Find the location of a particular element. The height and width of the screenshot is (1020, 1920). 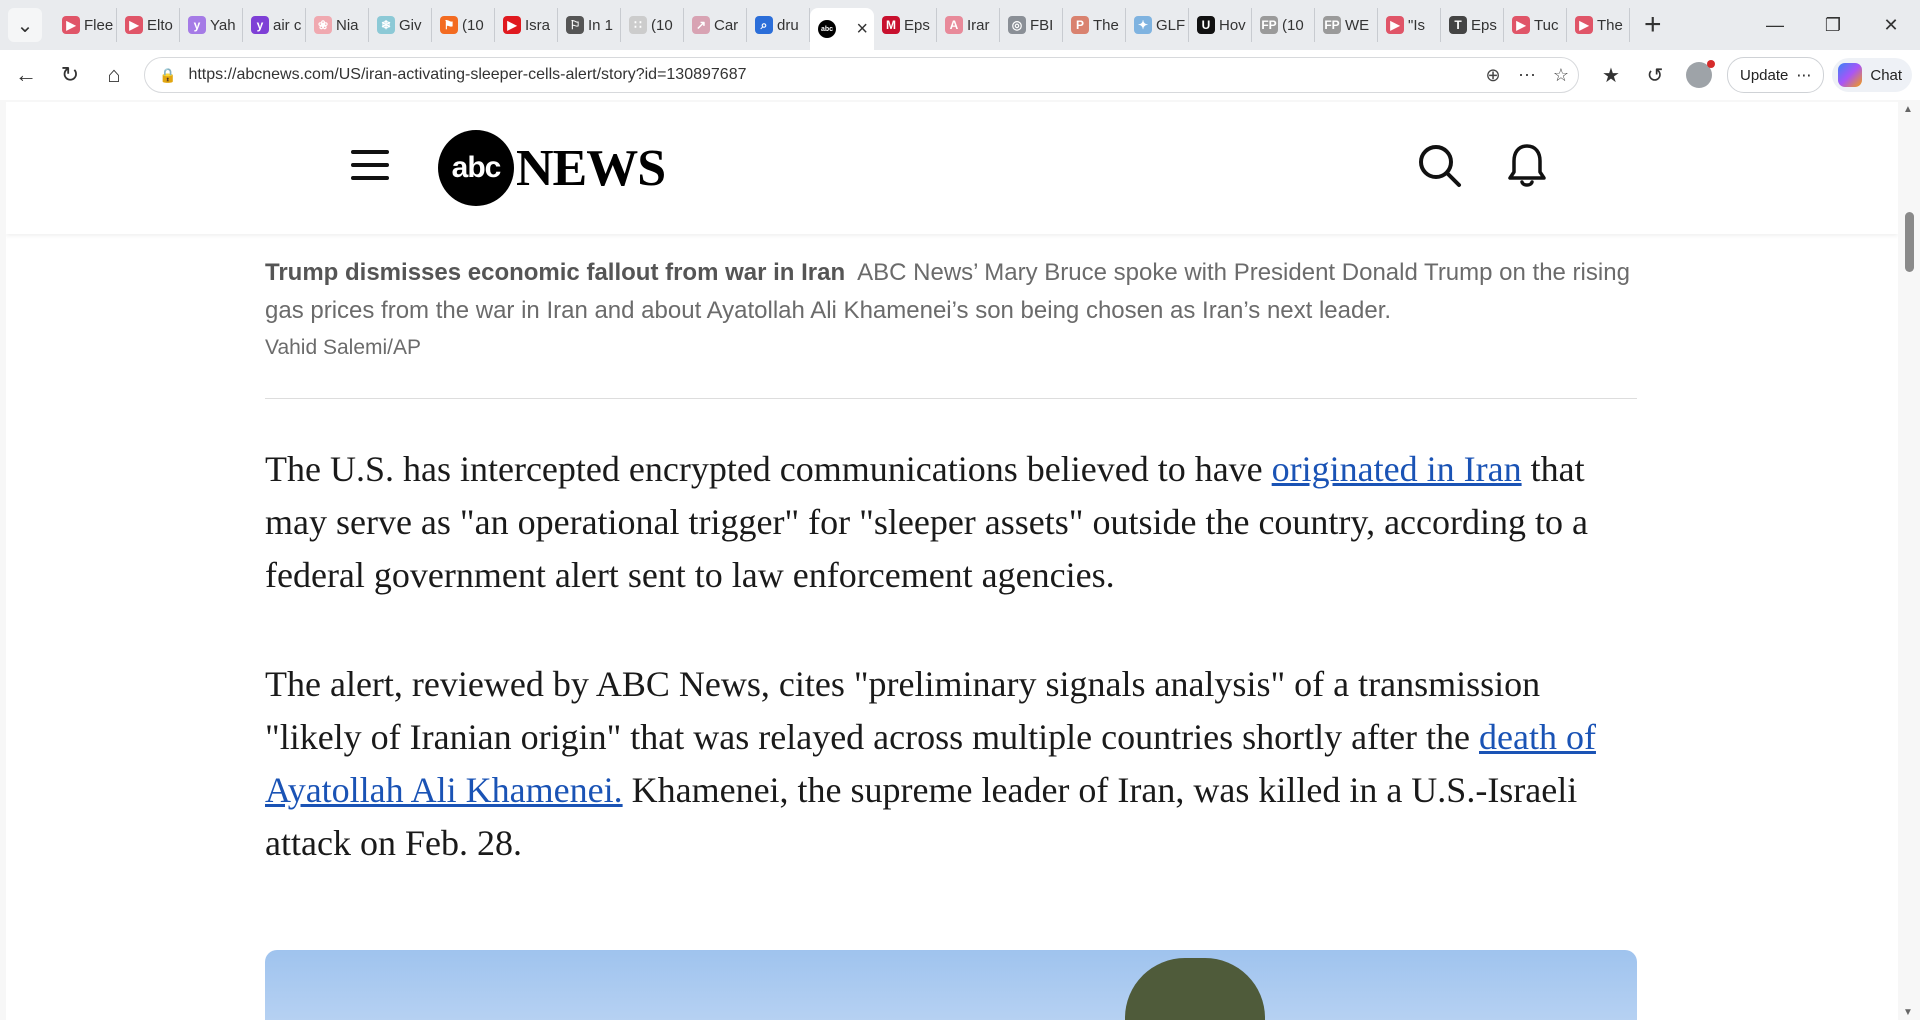

browser-tab: ∷ (10 is located at coordinates (652, 25).